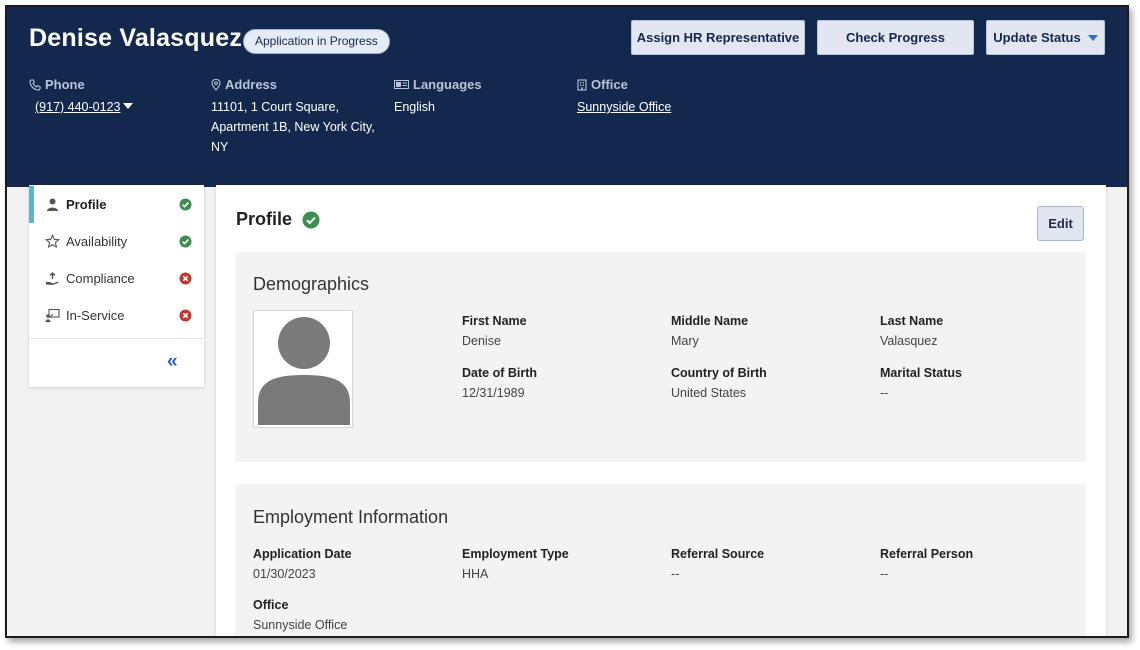  Describe the element at coordinates (414, 107) in the screenshot. I see `languages-value: English` at that location.